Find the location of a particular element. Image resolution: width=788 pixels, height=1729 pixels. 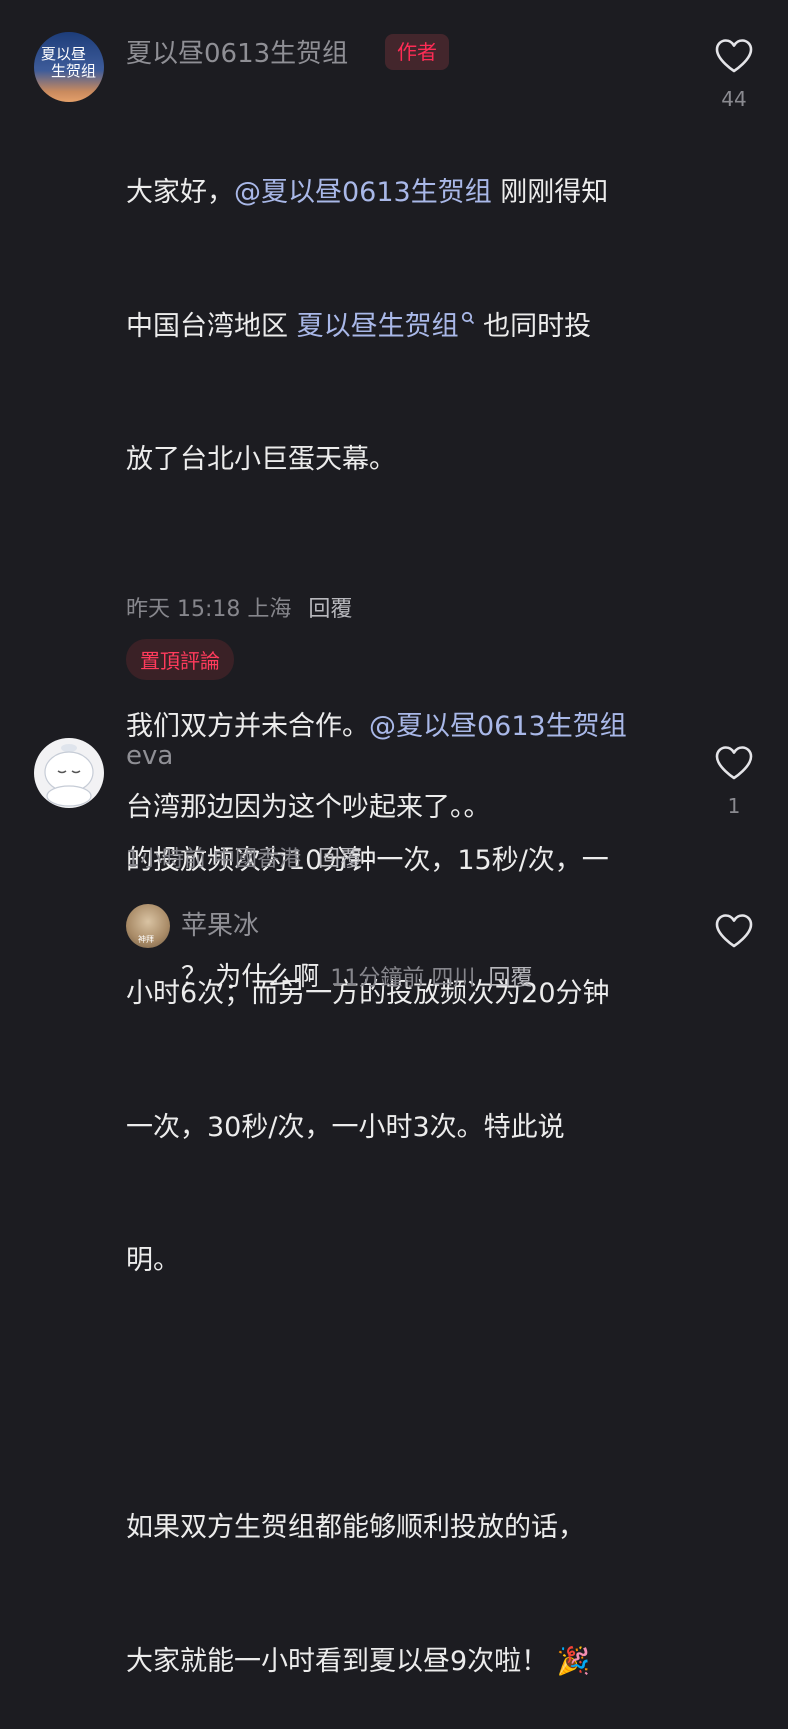

like-count: 1 is located at coordinates (734, 806).